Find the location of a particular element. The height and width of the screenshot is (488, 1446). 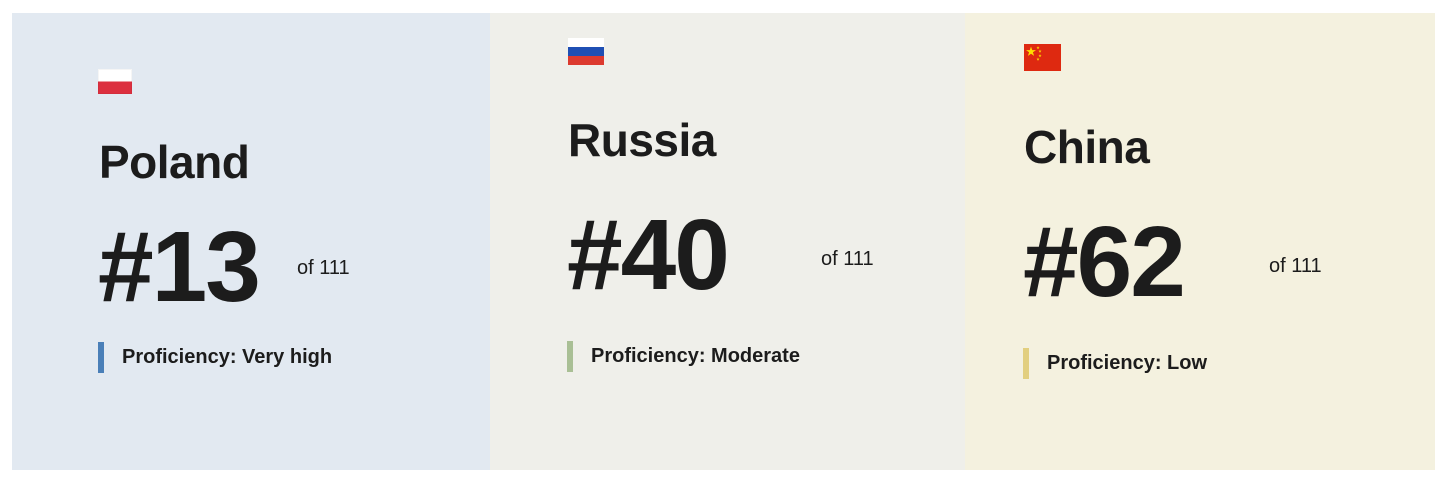

proficiency-label: Proficiency: Low is located at coordinates (1127, 363).